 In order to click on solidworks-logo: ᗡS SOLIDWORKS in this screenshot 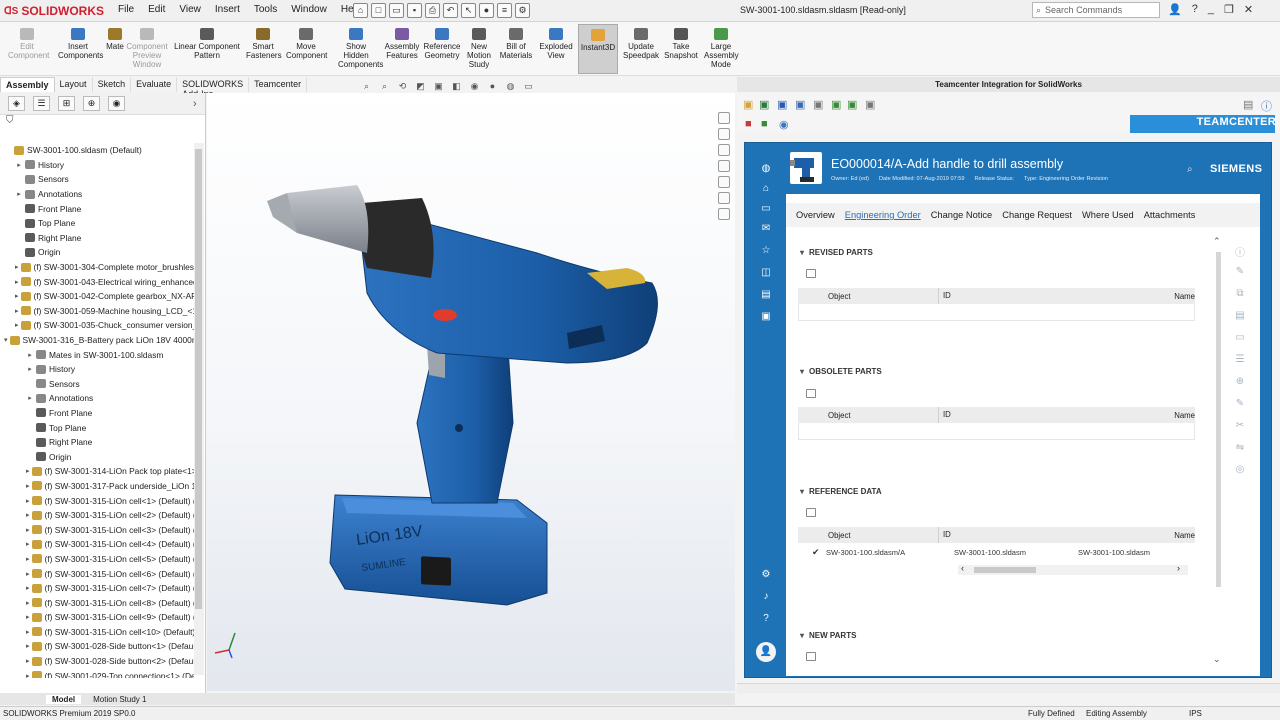, I will do `click(54, 11)`.